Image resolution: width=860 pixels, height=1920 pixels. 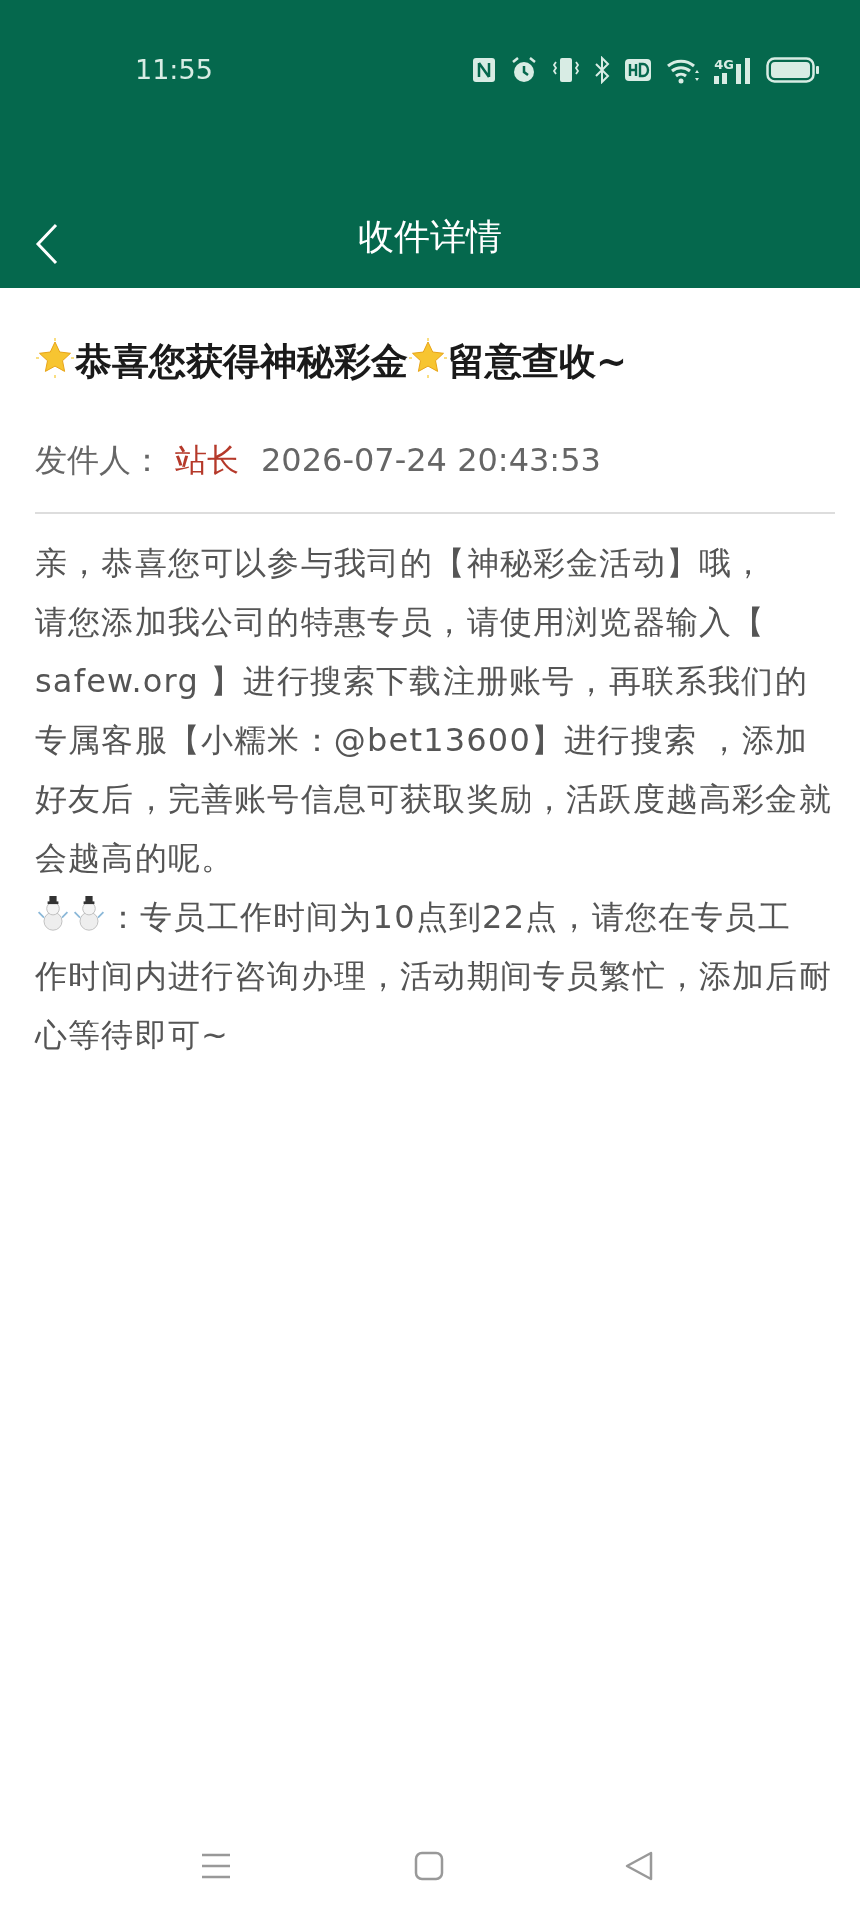 What do you see at coordinates (241, 361) in the screenshot?
I see `message-title: 恭喜您获得神秘彩金` at bounding box center [241, 361].